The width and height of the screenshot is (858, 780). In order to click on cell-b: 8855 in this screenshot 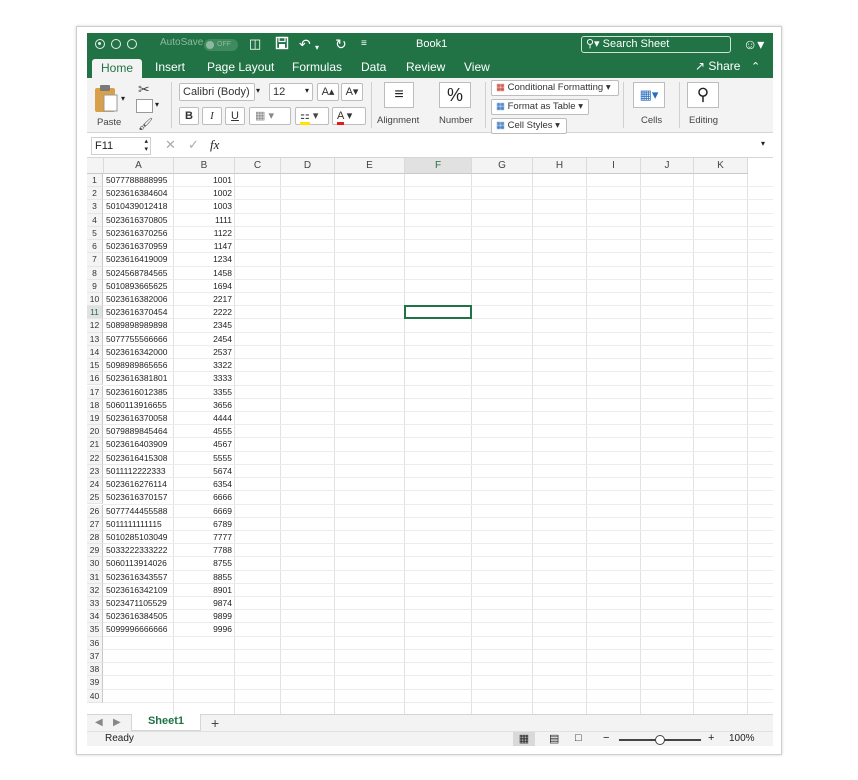, I will do `click(204, 577)`.